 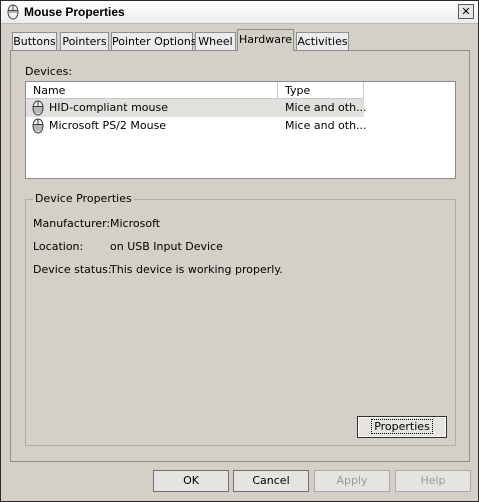 What do you see at coordinates (135, 223) in the screenshot?
I see `manufacturer-value: Microsoft` at bounding box center [135, 223].